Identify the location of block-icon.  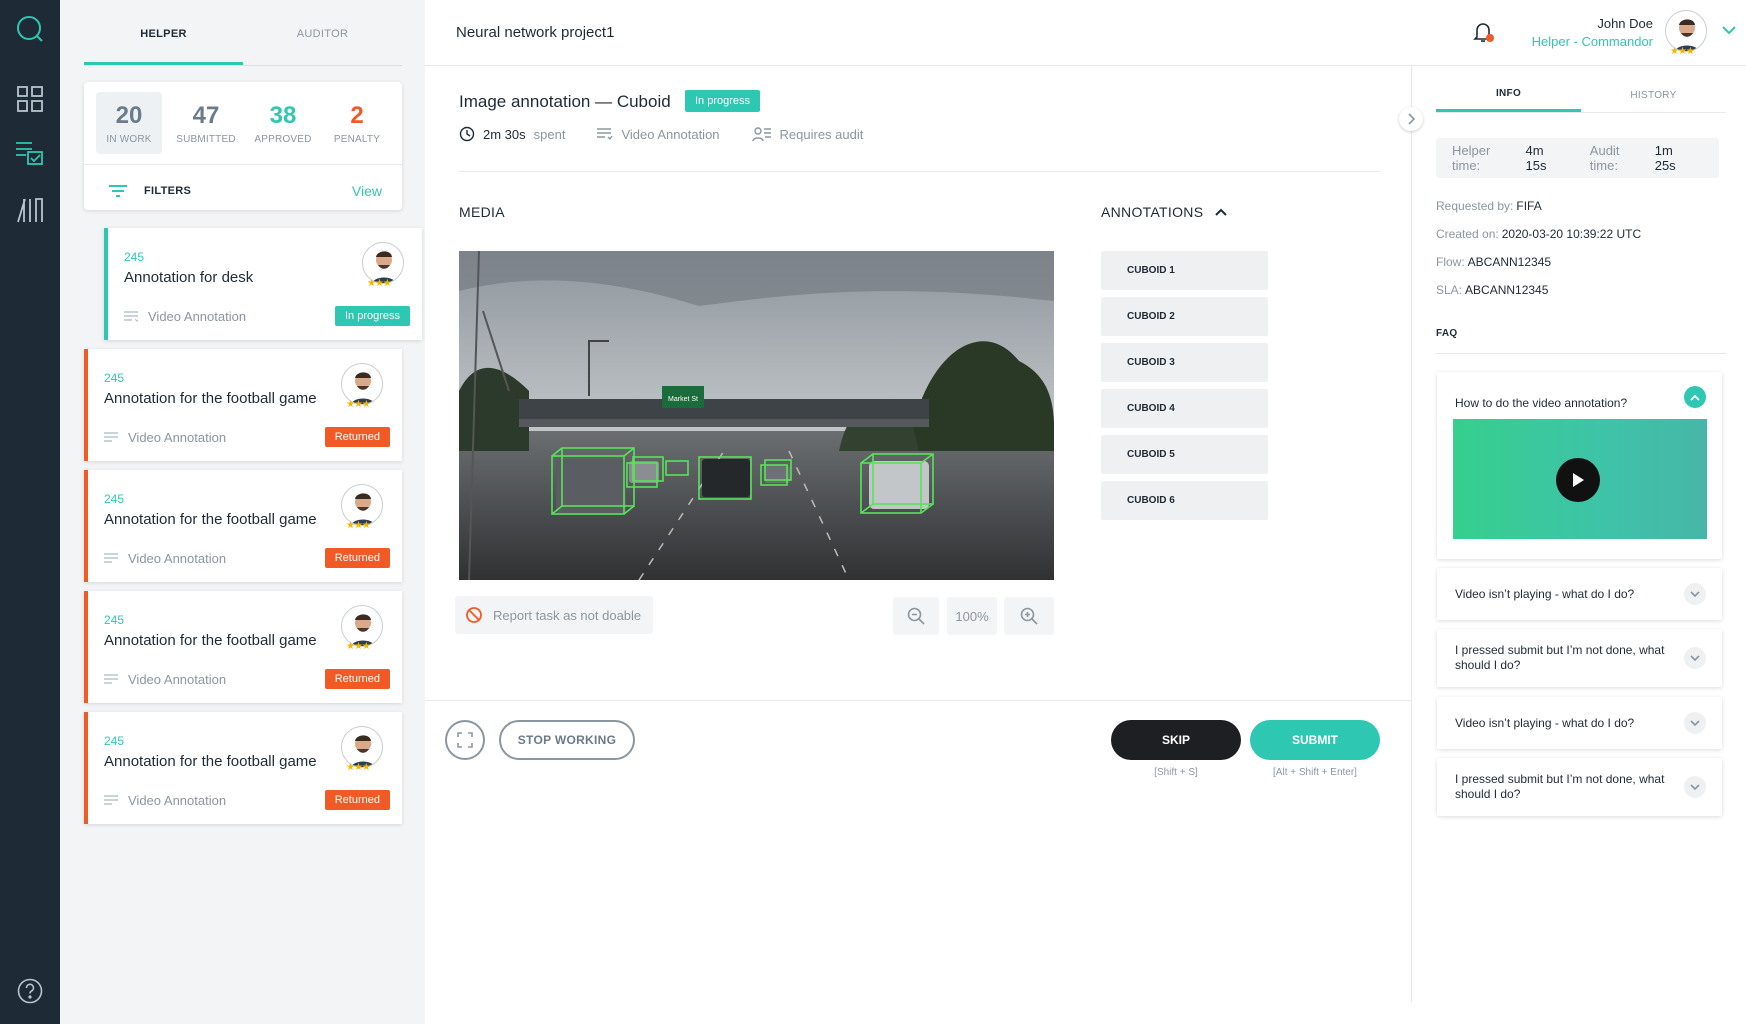
(474, 615).